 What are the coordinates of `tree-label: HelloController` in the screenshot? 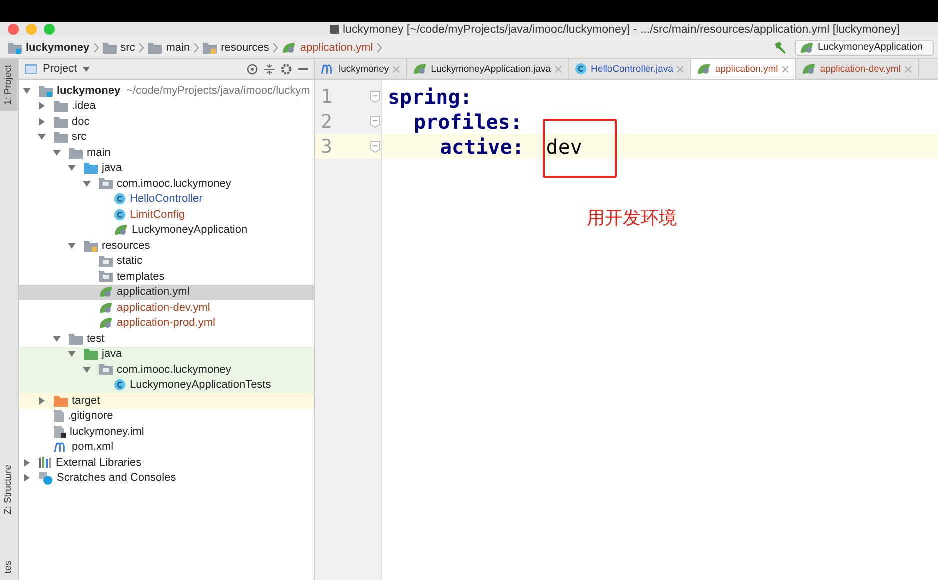 It's located at (166, 199).